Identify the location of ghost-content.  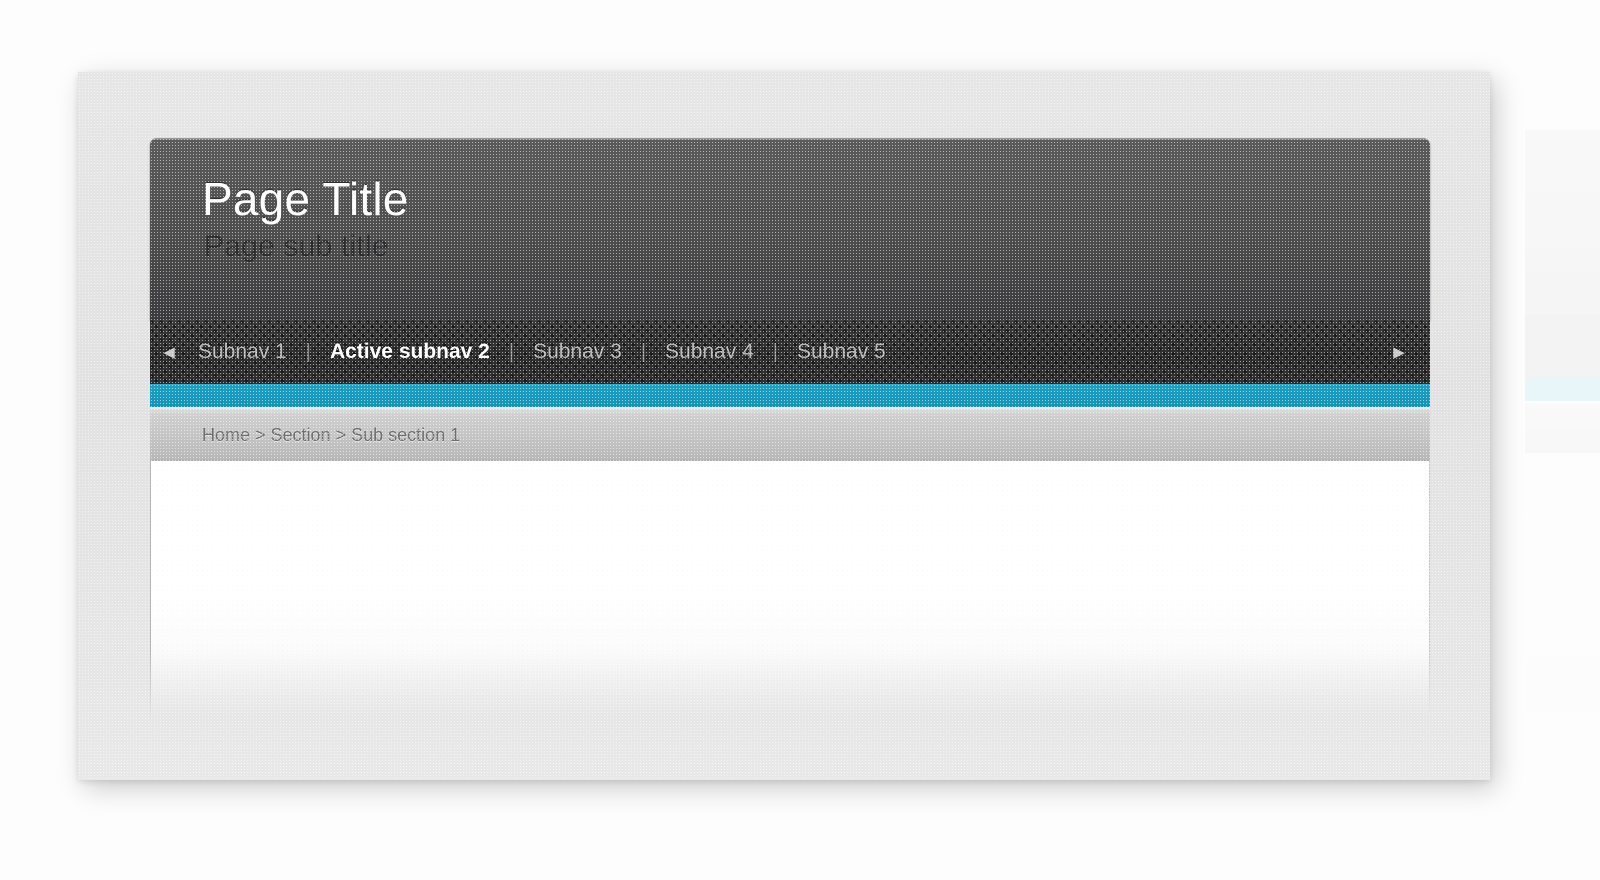
(1562, 583).